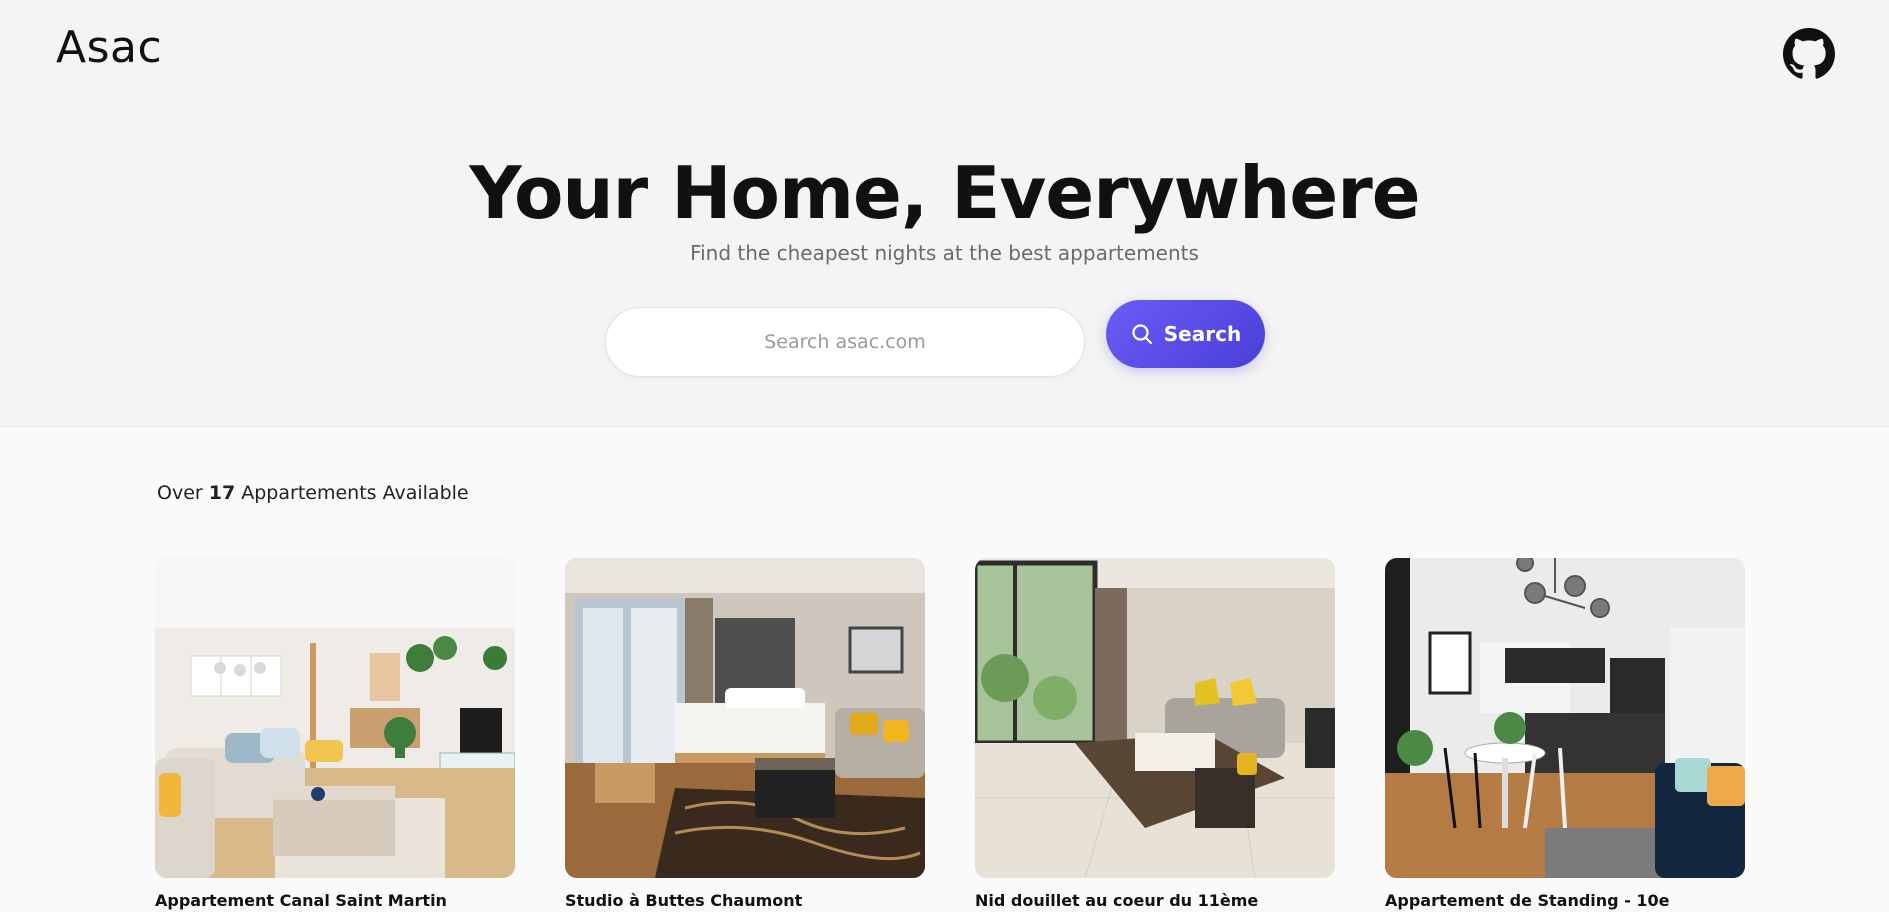 Image resolution: width=1889 pixels, height=912 pixels. I want to click on brand-logo: Asac, so click(109, 47).